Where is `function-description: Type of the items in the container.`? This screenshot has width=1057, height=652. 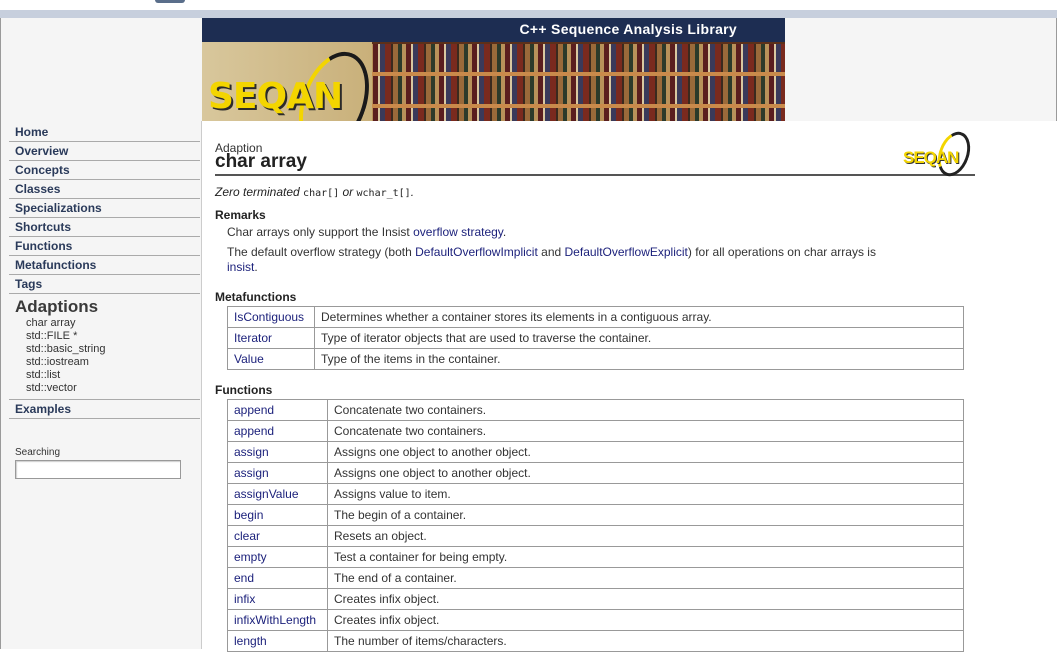 function-description: Type of the items in the container. is located at coordinates (639, 359).